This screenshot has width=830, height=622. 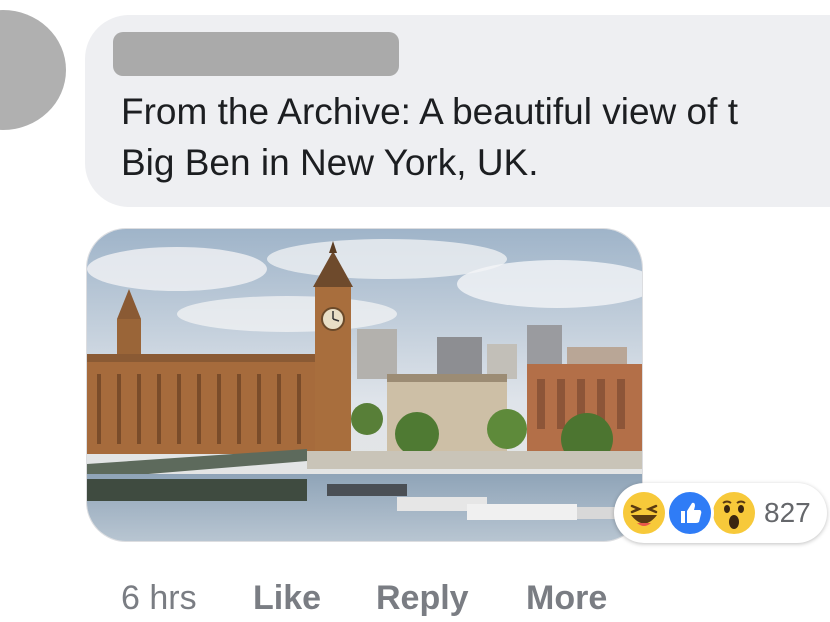 What do you see at coordinates (33, 70) in the screenshot?
I see `avatar` at bounding box center [33, 70].